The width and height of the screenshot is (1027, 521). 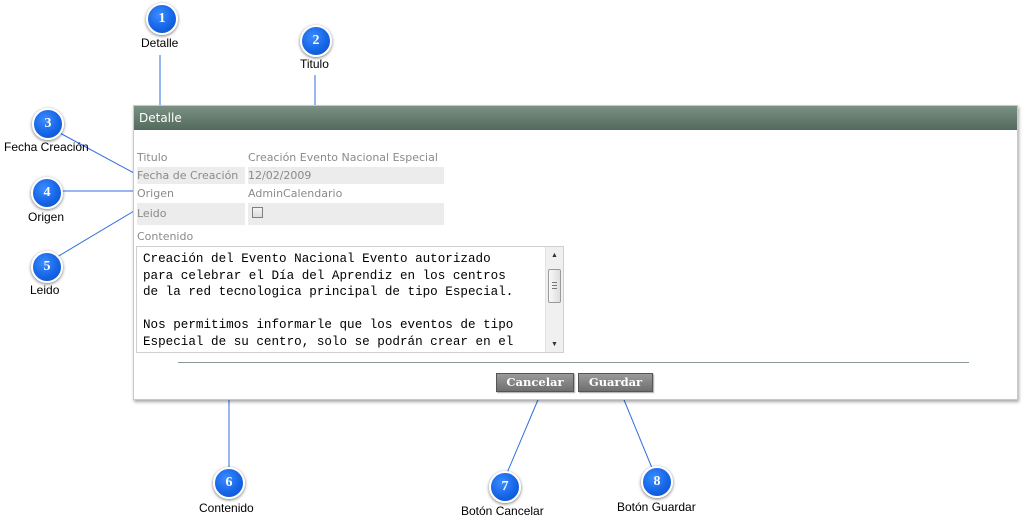 What do you see at coordinates (46, 217) in the screenshot?
I see `callout-label-origen: Origen` at bounding box center [46, 217].